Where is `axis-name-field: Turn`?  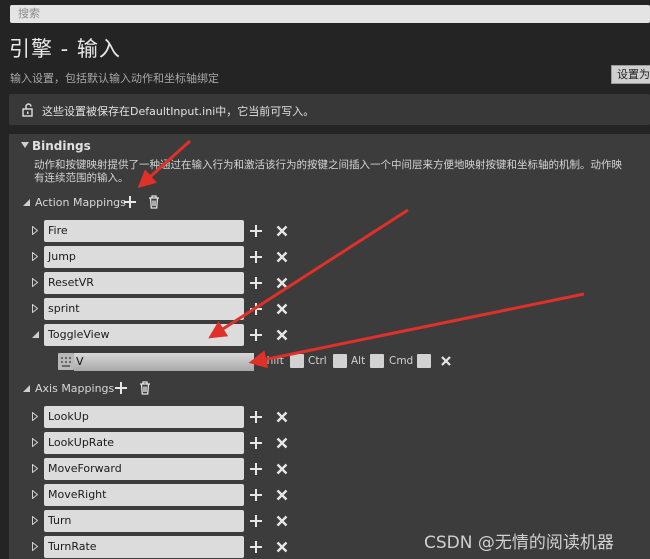 axis-name-field: Turn is located at coordinates (144, 521).